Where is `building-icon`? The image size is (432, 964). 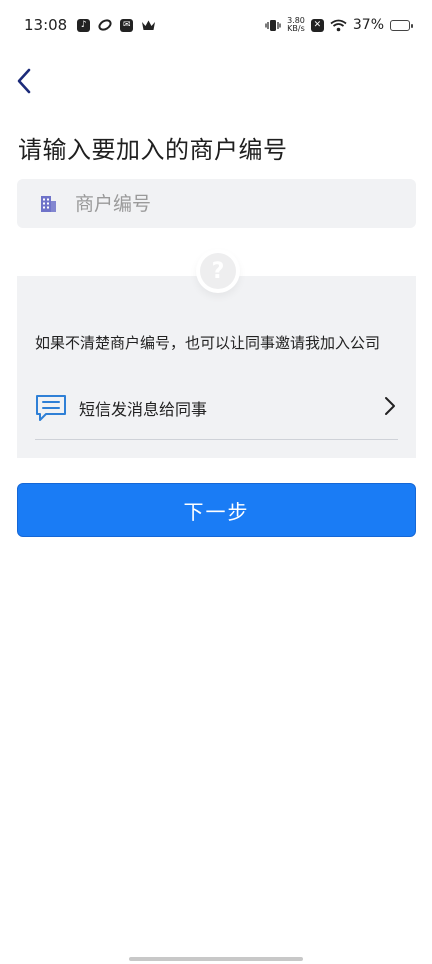 building-icon is located at coordinates (49, 204).